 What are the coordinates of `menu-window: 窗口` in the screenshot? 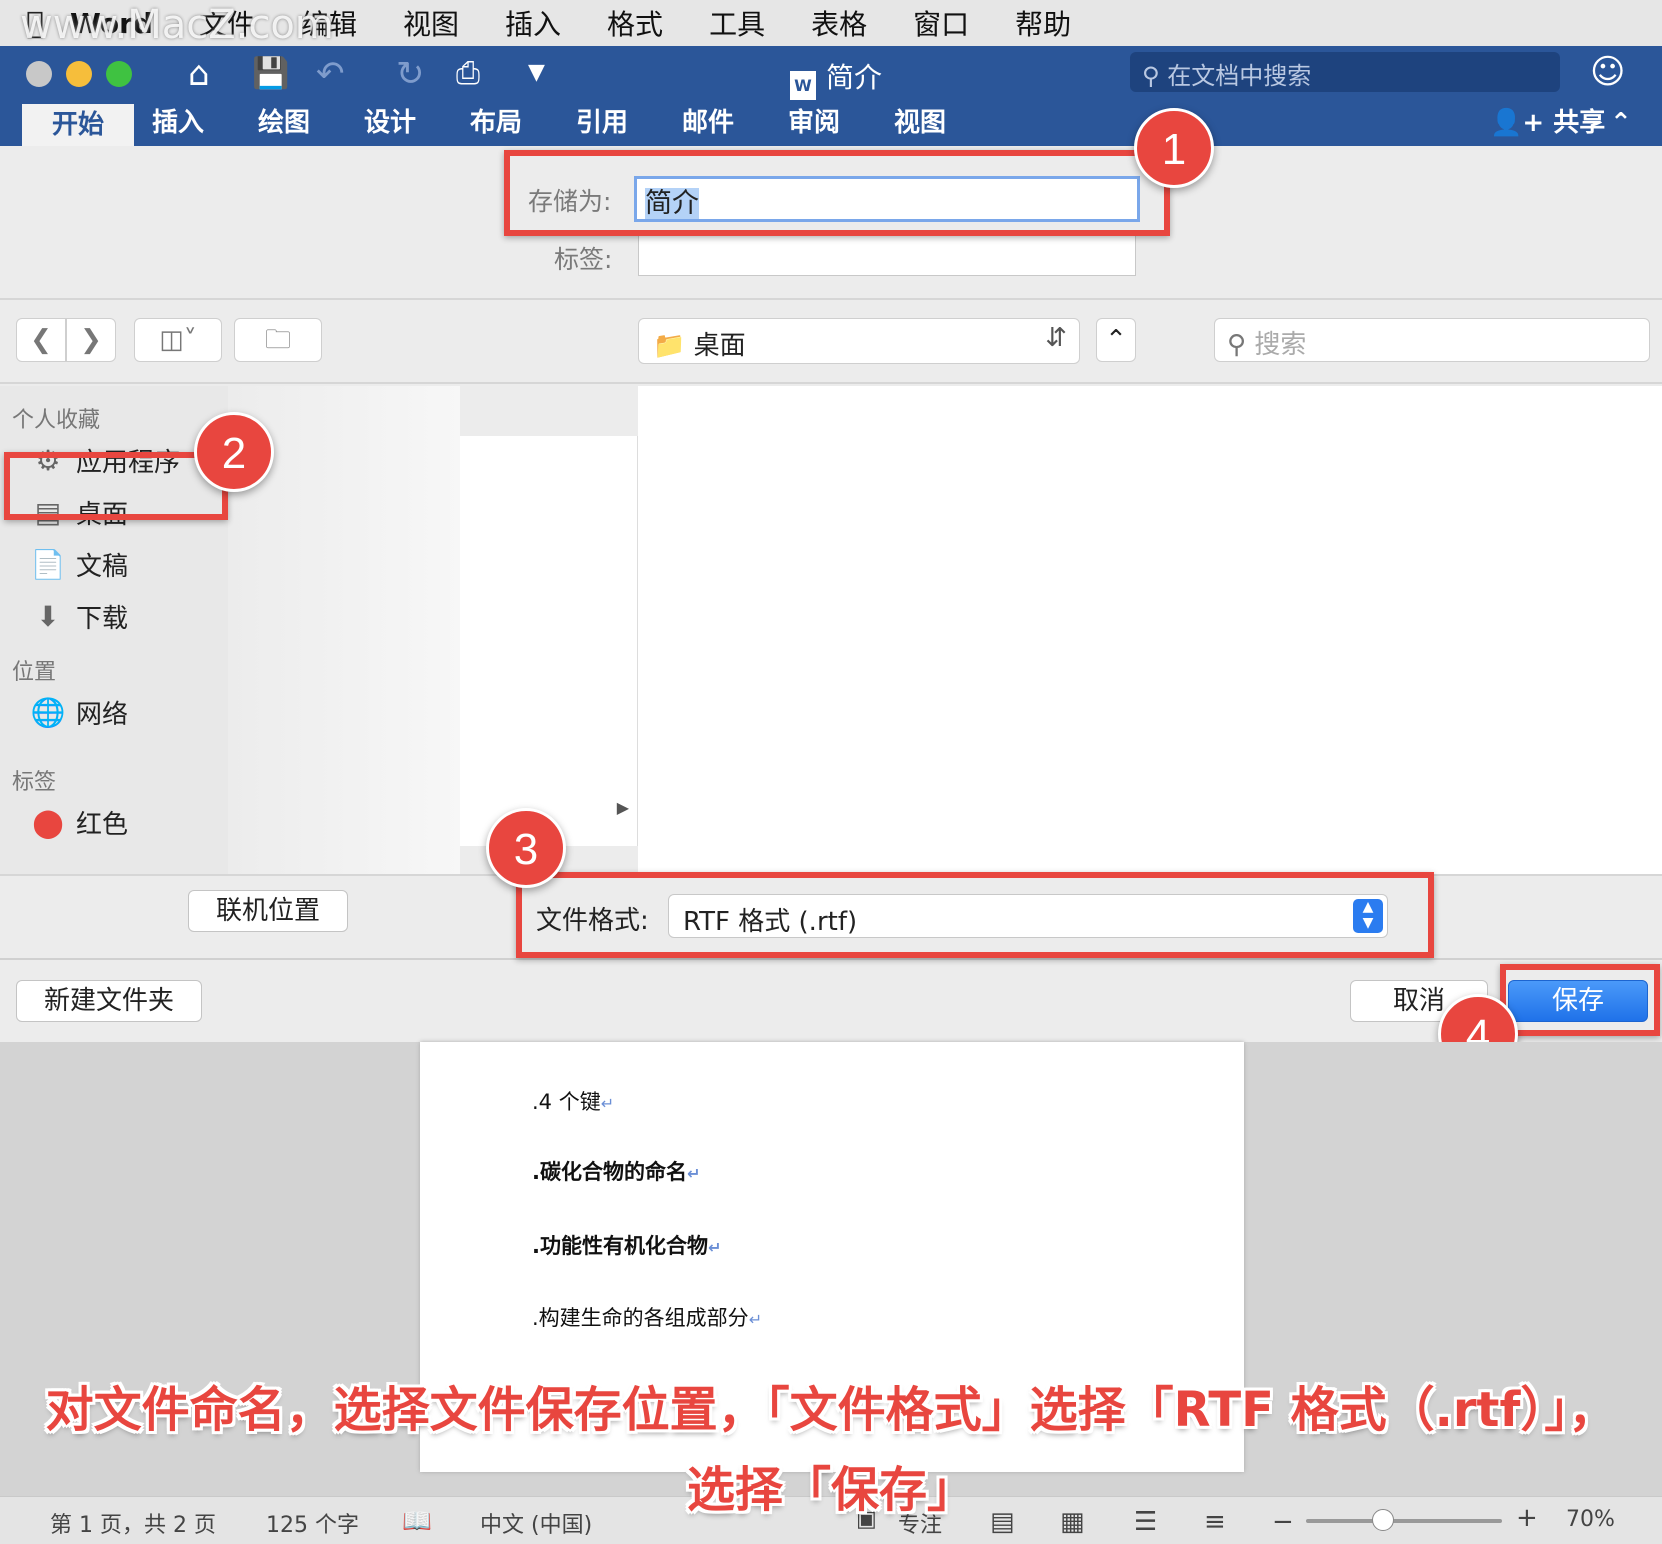 It's located at (941, 23).